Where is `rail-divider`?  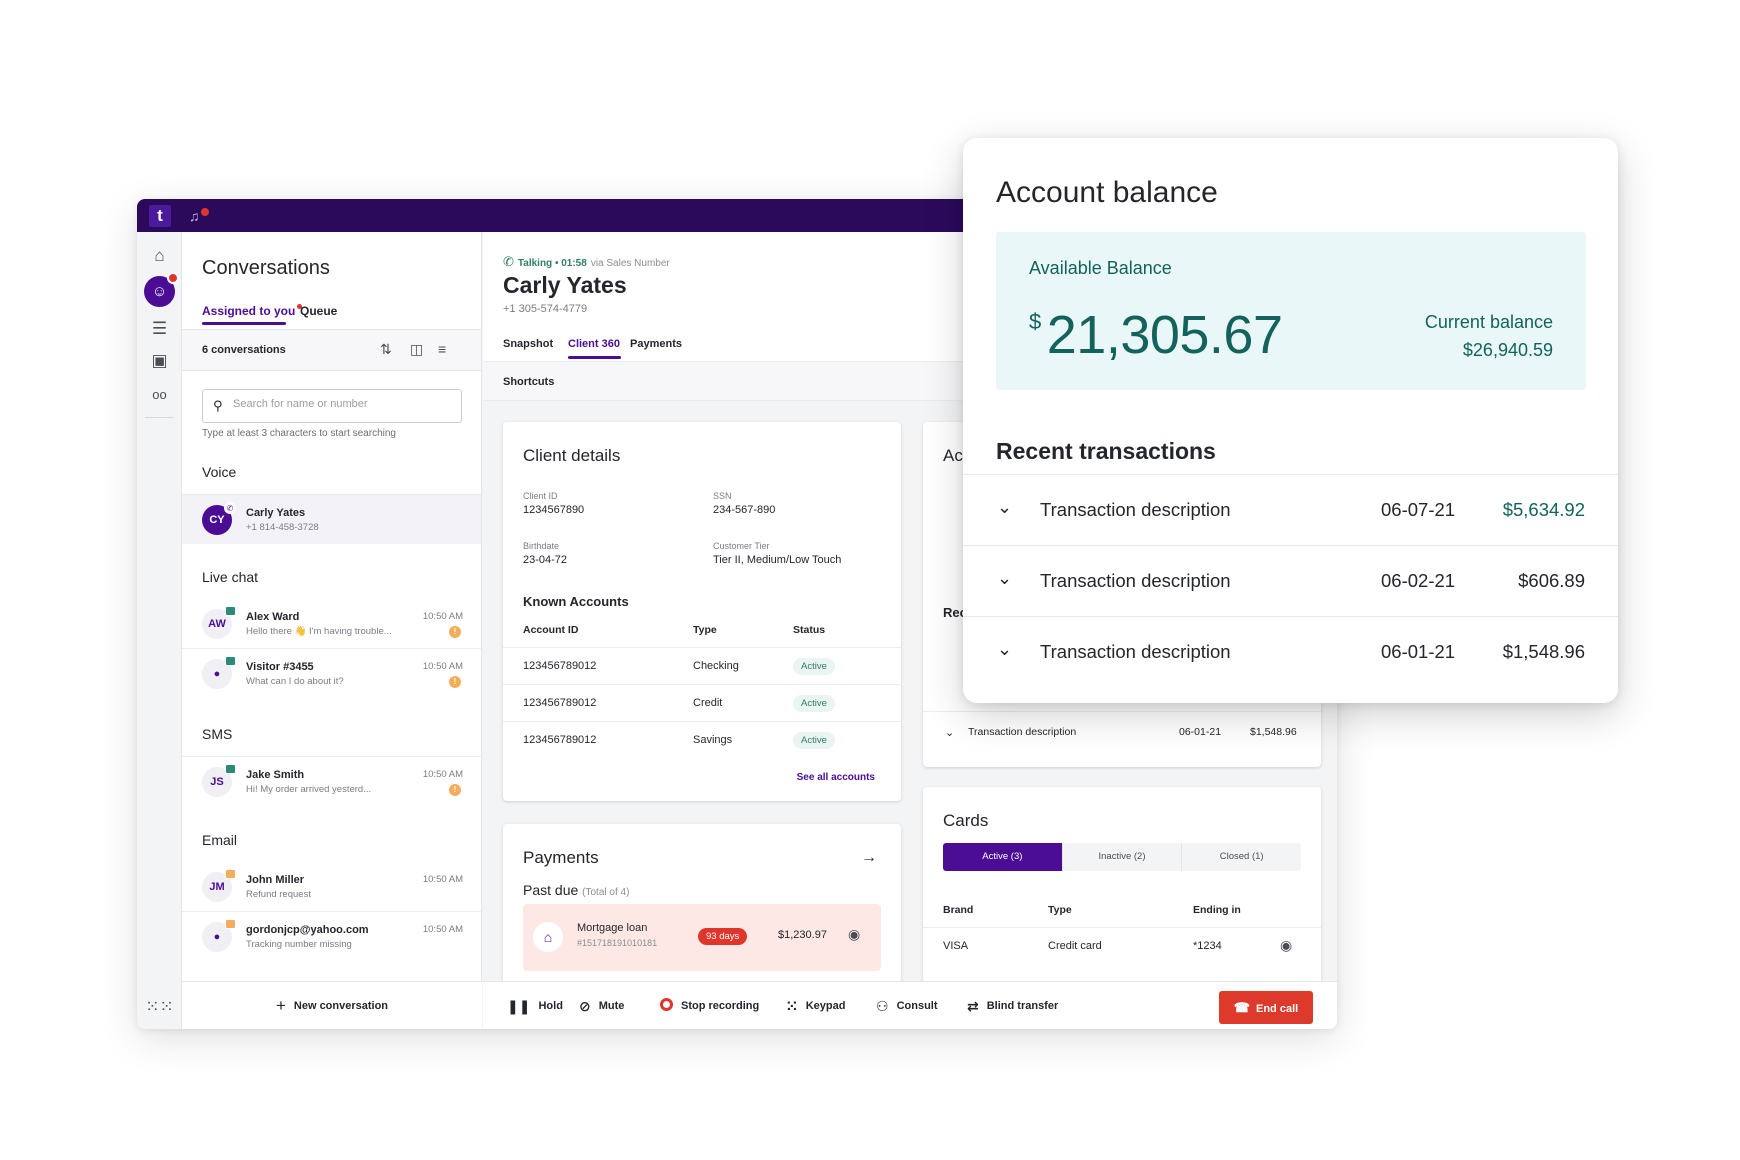
rail-divider is located at coordinates (159, 417).